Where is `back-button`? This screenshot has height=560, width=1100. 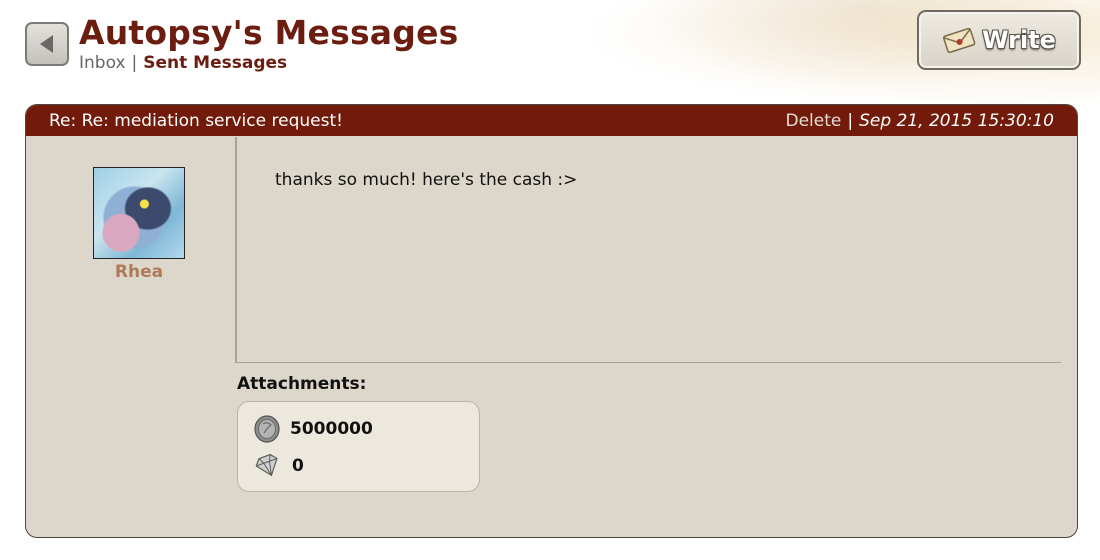
back-button is located at coordinates (47, 44).